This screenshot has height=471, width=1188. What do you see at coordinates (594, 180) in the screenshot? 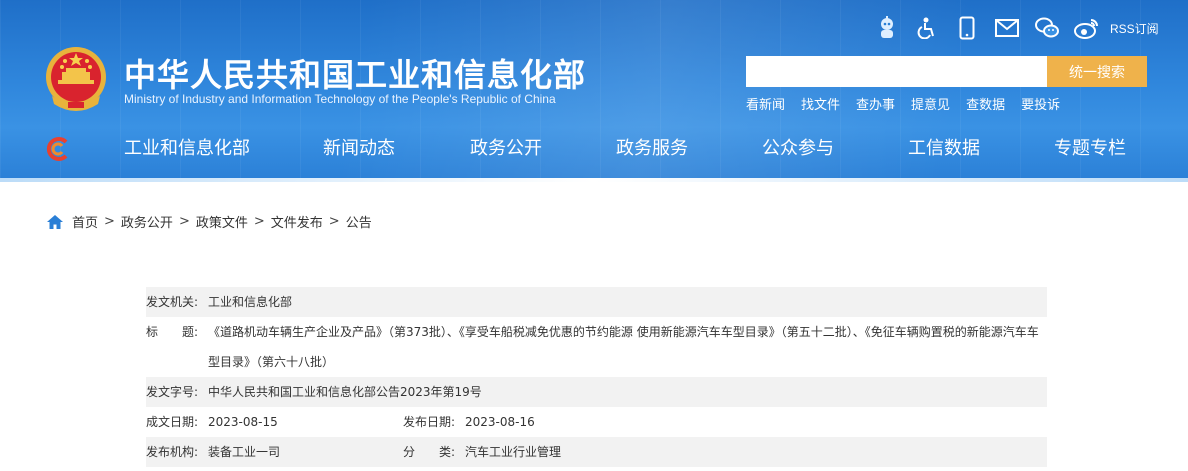
I see `header-divider` at bounding box center [594, 180].